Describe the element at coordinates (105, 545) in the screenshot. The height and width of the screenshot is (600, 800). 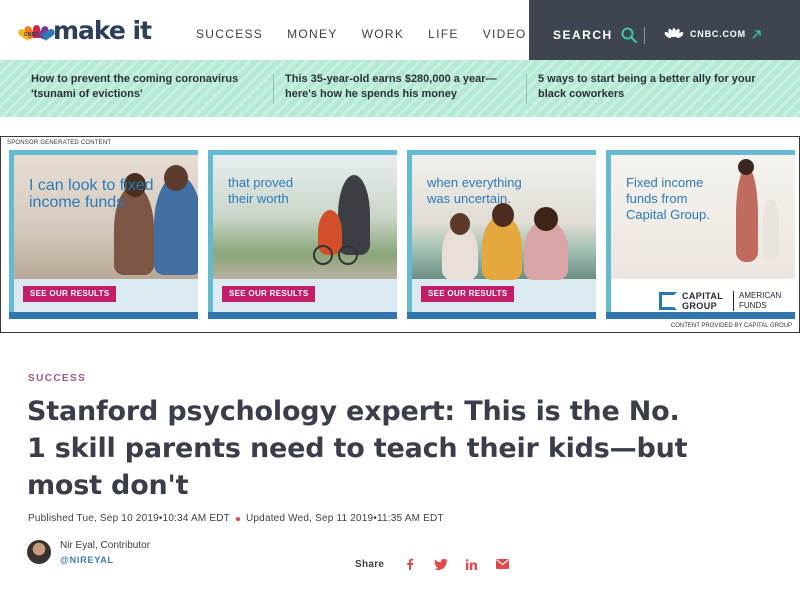
I see `author-name: Nir Eyal, Contributor` at that location.